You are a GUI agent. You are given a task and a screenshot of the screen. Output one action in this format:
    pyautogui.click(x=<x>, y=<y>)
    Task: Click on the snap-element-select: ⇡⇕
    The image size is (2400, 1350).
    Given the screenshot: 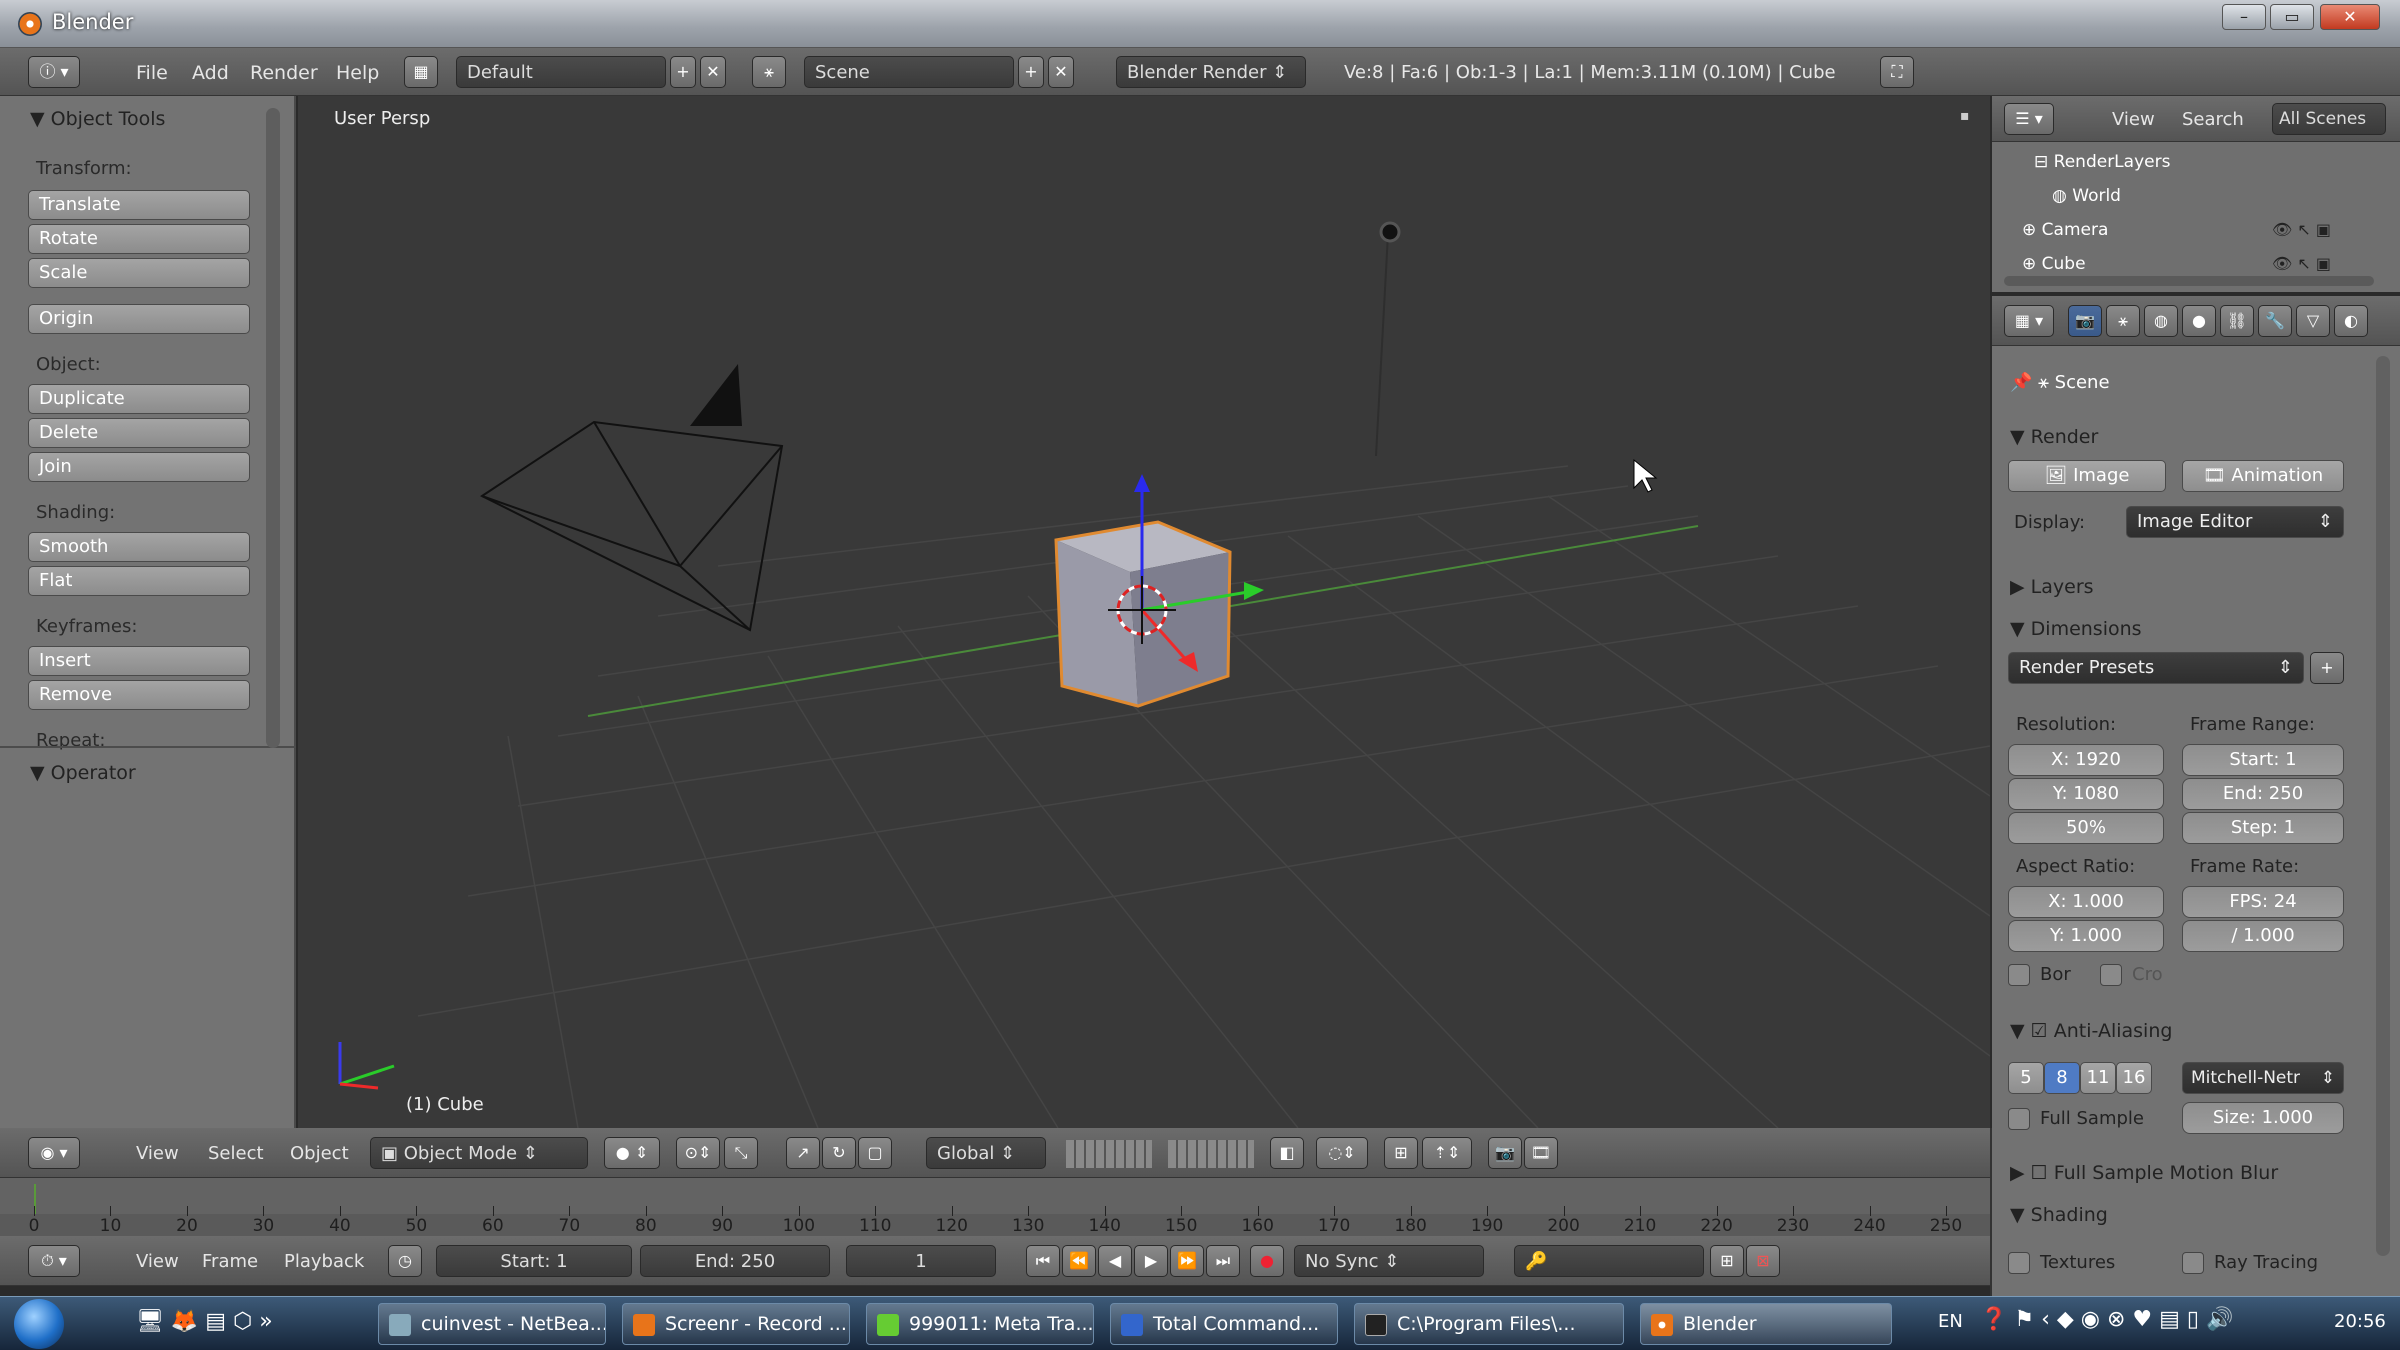 What is the action you would take?
    pyautogui.click(x=1447, y=1153)
    